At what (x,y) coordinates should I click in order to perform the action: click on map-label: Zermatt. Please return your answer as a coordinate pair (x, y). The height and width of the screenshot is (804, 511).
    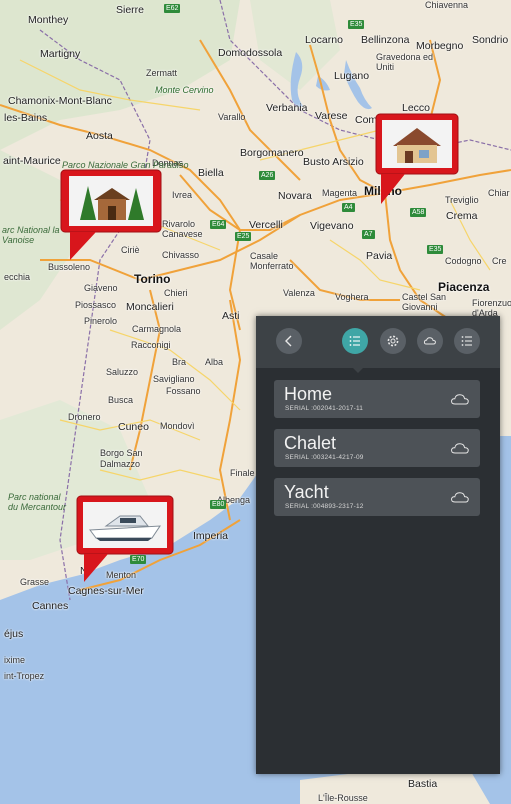
    Looking at the image, I should click on (162, 73).